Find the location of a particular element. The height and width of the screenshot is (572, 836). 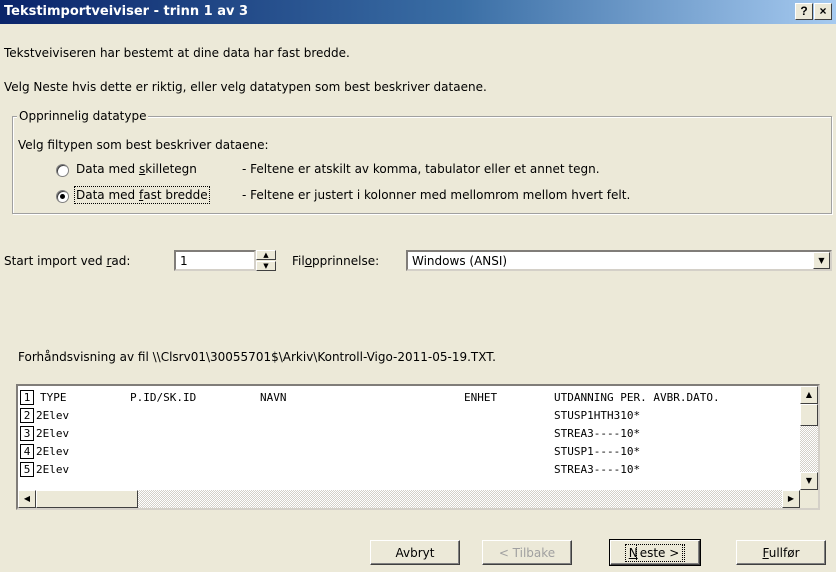

scroll-right-icon: ▶ is located at coordinates (791, 499).